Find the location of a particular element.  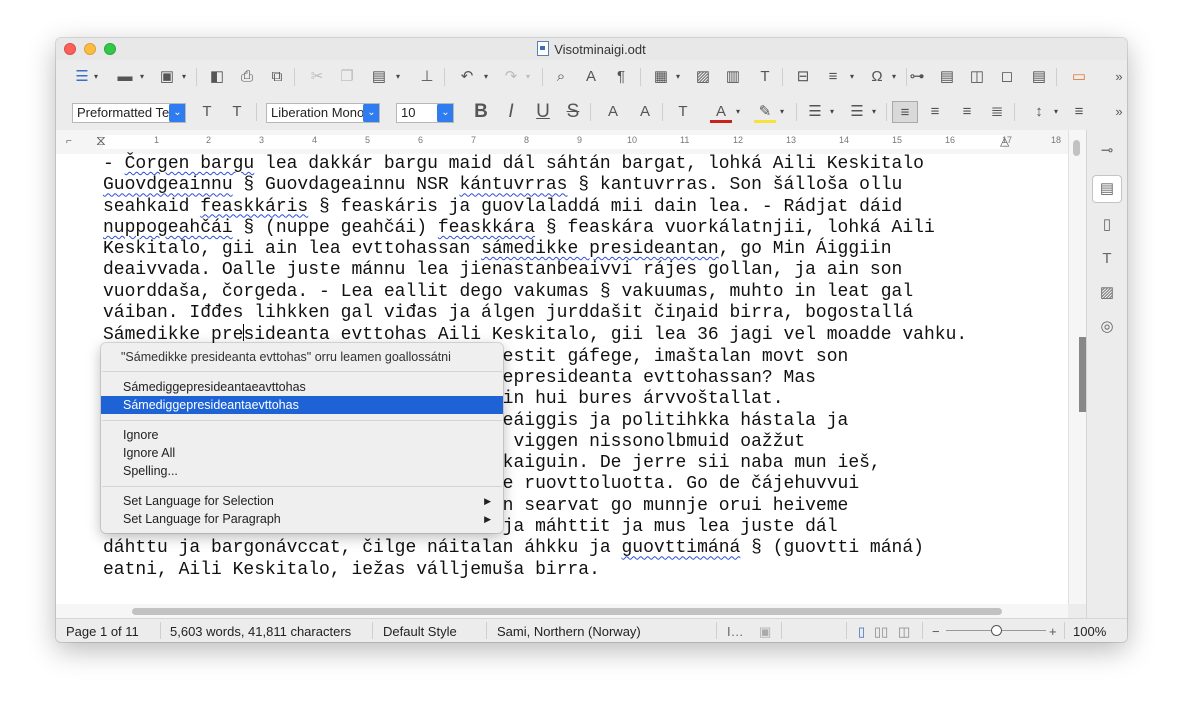

sidebar-settings-icon: ⊸ is located at coordinates (1107, 151).